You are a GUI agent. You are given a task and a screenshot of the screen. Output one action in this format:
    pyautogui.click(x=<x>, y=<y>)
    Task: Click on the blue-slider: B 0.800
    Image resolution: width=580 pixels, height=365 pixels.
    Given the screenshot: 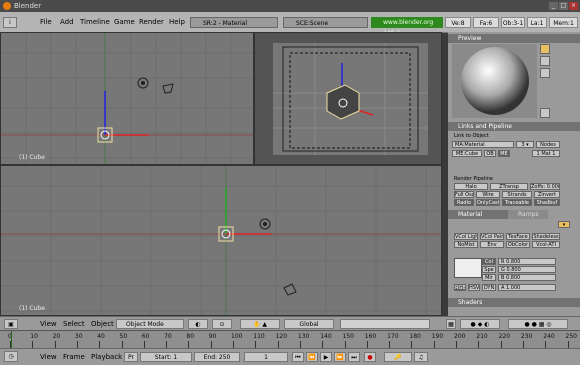 What is the action you would take?
    pyautogui.click(x=527, y=277)
    